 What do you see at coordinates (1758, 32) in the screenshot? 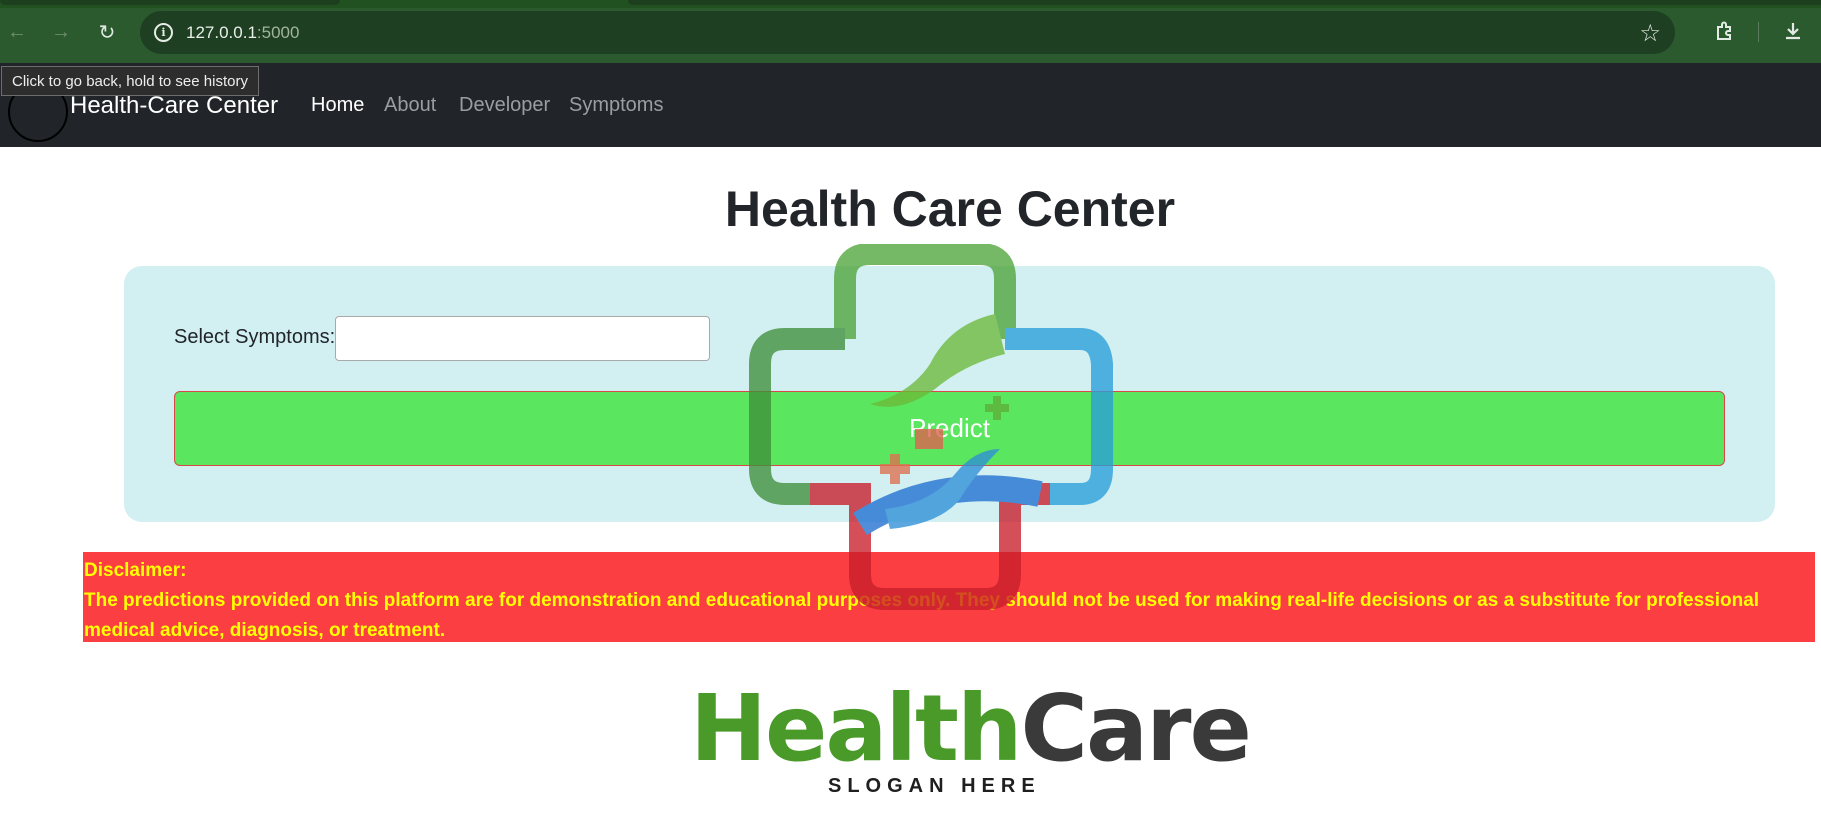
I see `toolbar-divider` at bounding box center [1758, 32].